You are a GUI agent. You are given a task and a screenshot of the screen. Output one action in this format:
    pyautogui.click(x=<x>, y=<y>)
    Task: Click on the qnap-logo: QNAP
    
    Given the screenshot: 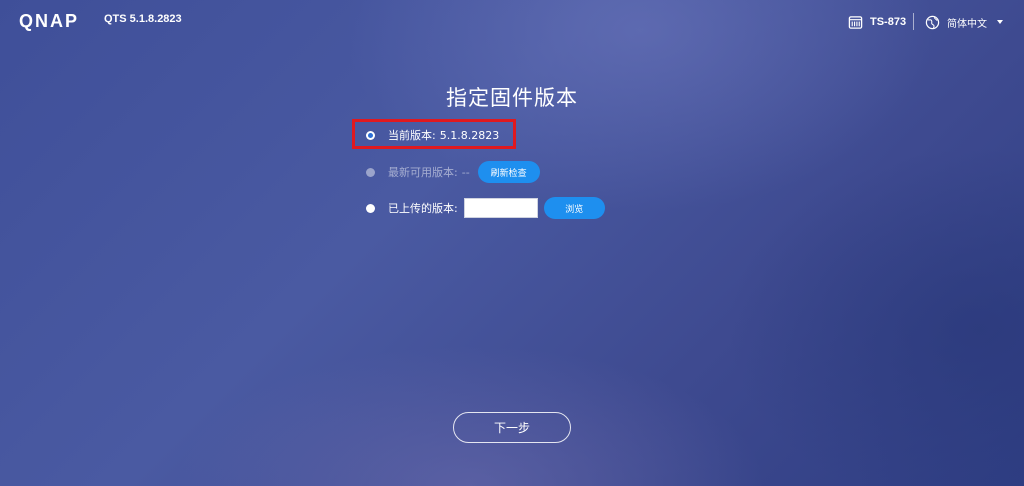 What is the action you would take?
    pyautogui.click(x=49, y=21)
    